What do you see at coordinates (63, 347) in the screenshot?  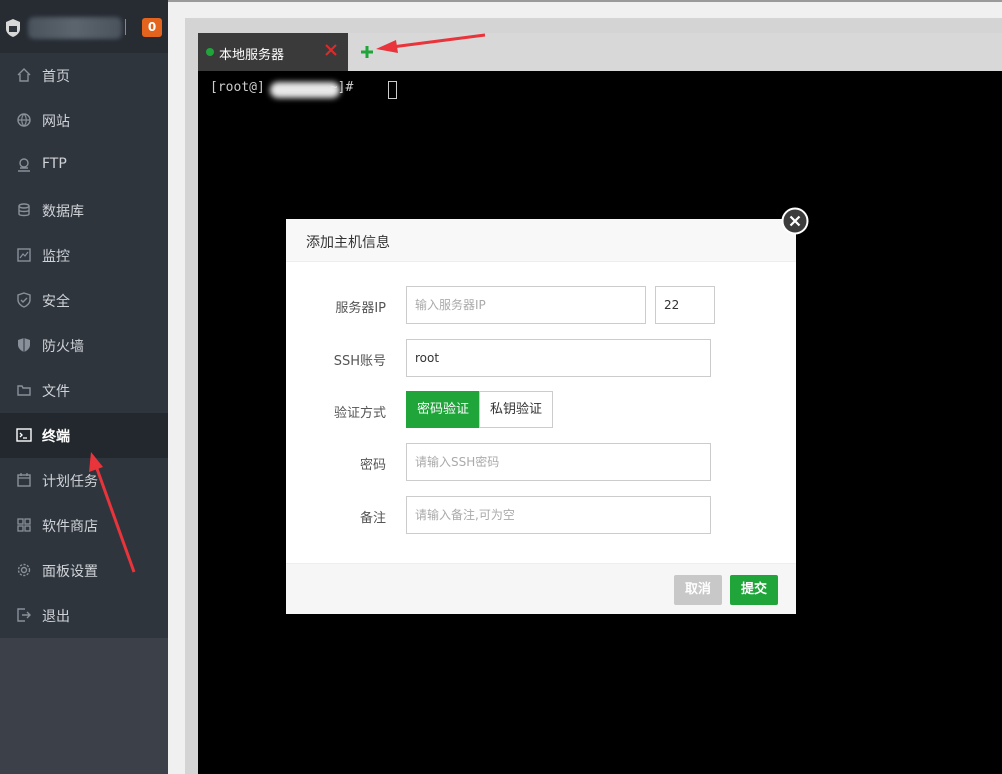 I see `sidebar-item-label: 防火墙` at bounding box center [63, 347].